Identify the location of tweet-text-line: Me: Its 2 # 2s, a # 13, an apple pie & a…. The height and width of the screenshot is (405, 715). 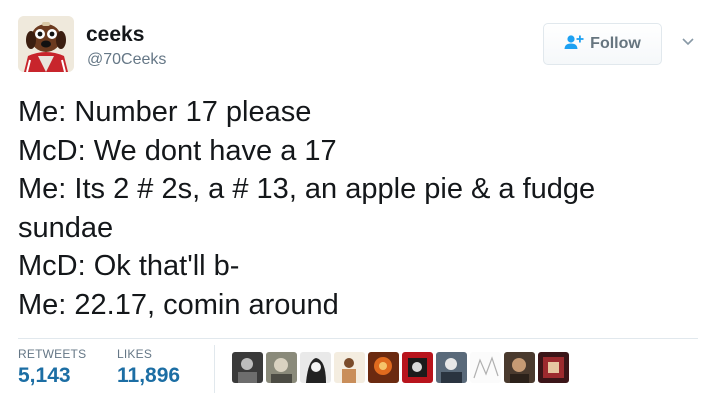
(307, 189).